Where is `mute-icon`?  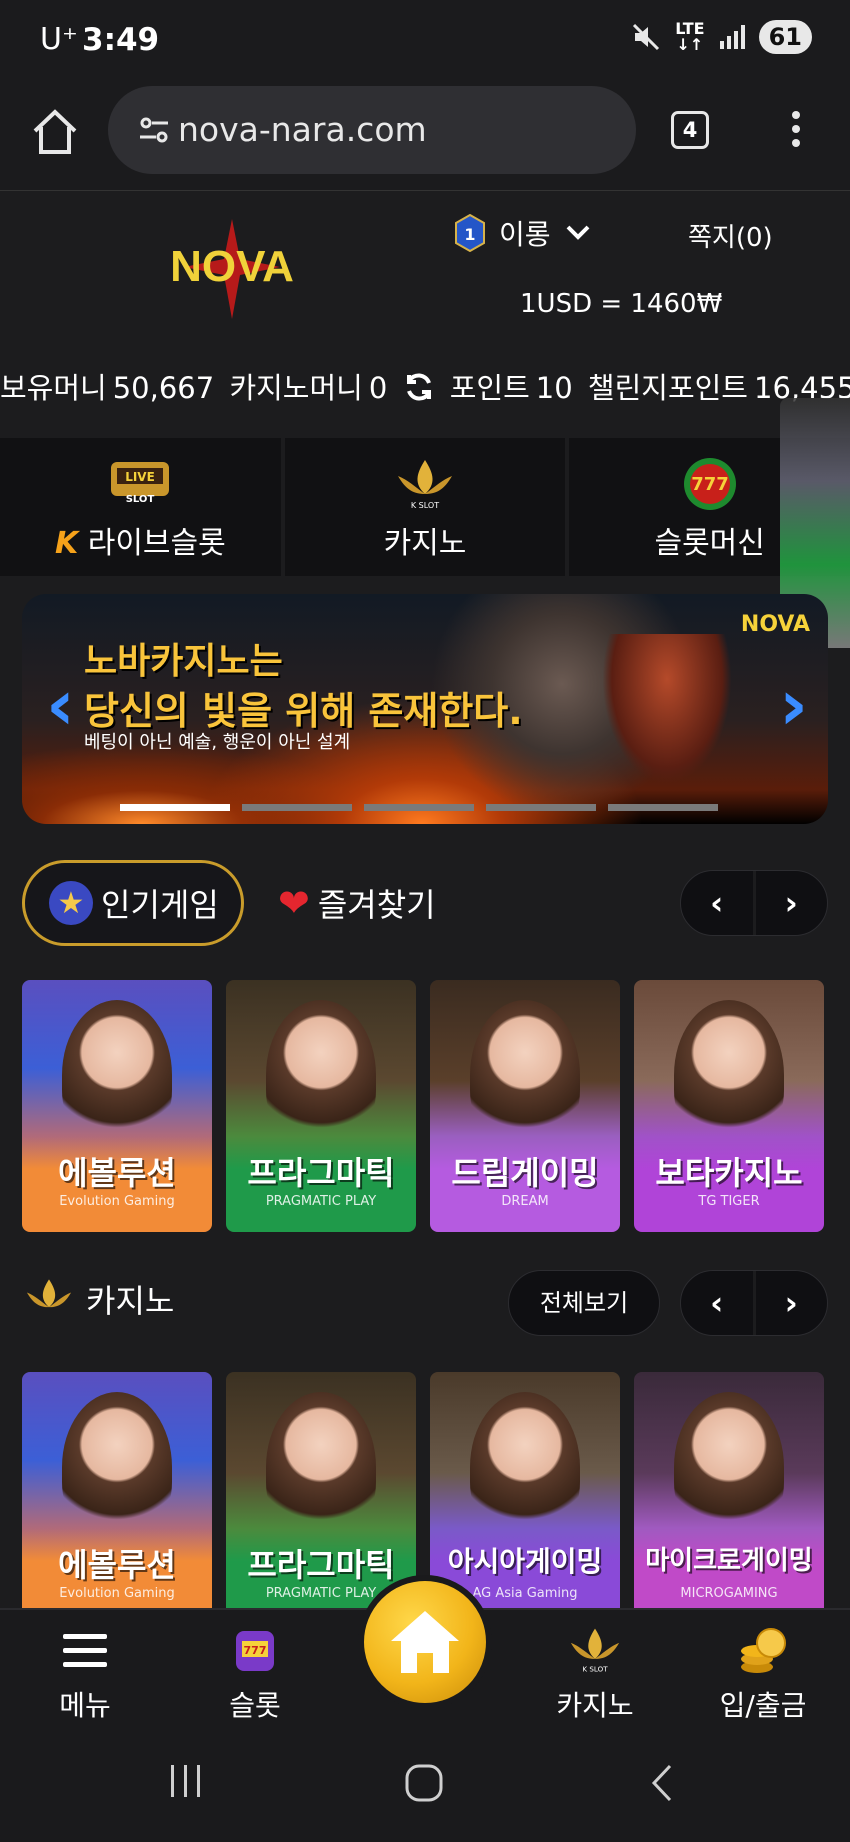
mute-icon is located at coordinates (646, 37).